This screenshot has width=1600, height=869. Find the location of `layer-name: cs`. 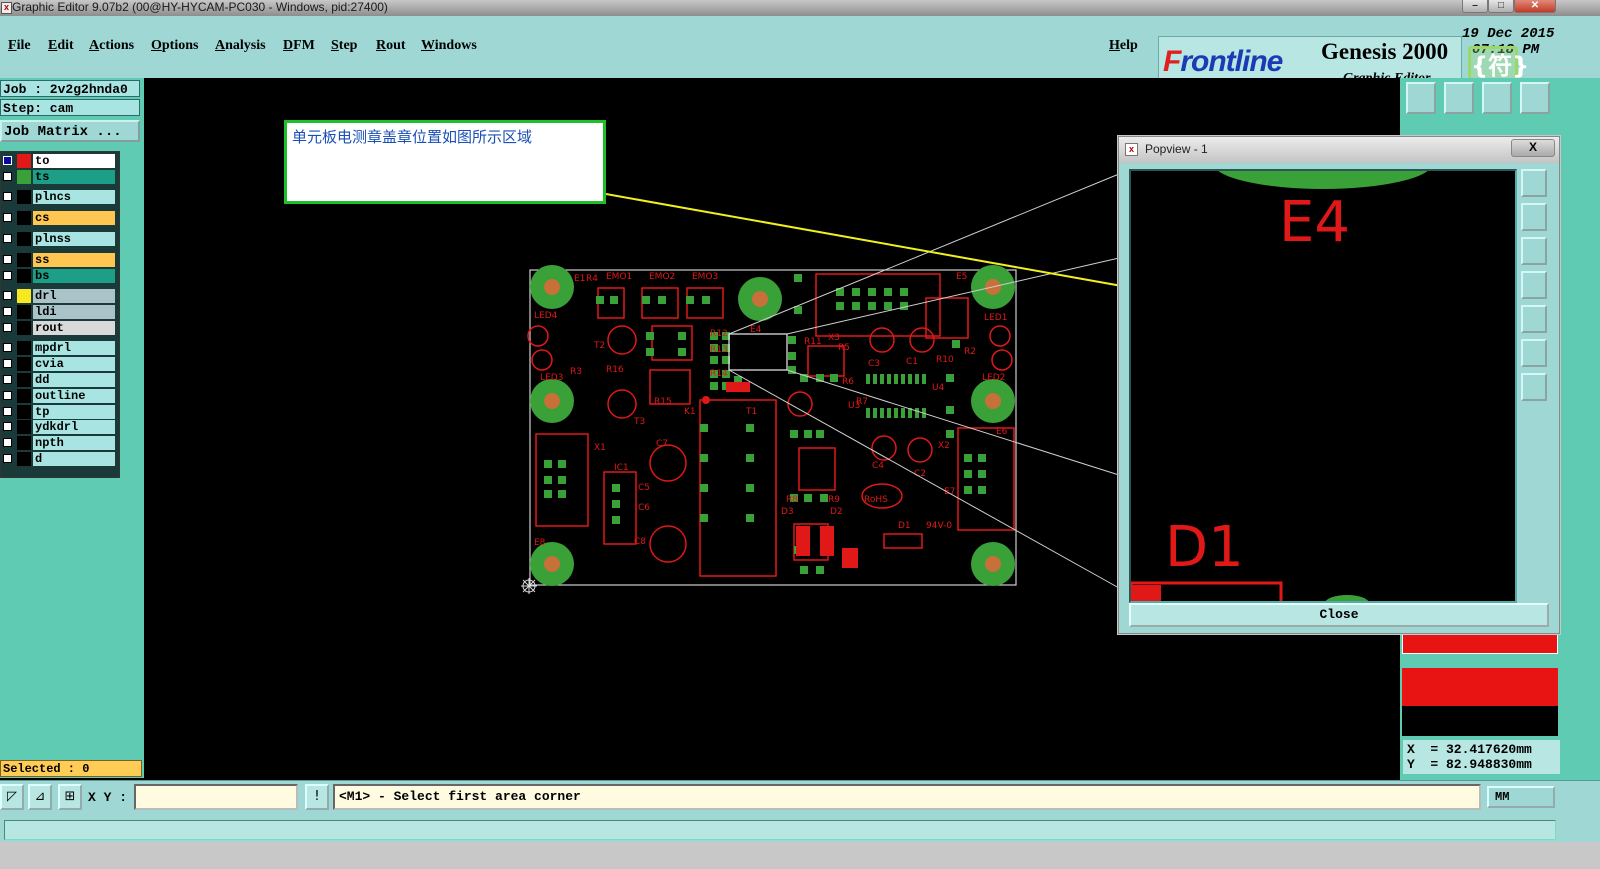

layer-name: cs is located at coordinates (74, 218).